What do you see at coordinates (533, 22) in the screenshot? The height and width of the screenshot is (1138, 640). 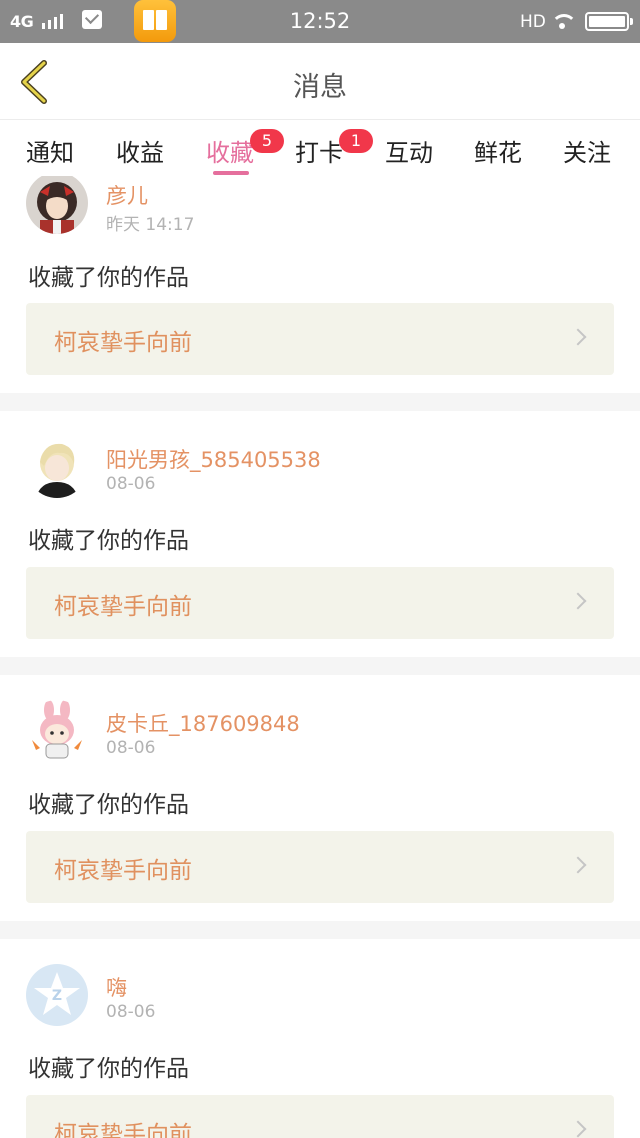 I see `hd-indicator: HD` at bounding box center [533, 22].